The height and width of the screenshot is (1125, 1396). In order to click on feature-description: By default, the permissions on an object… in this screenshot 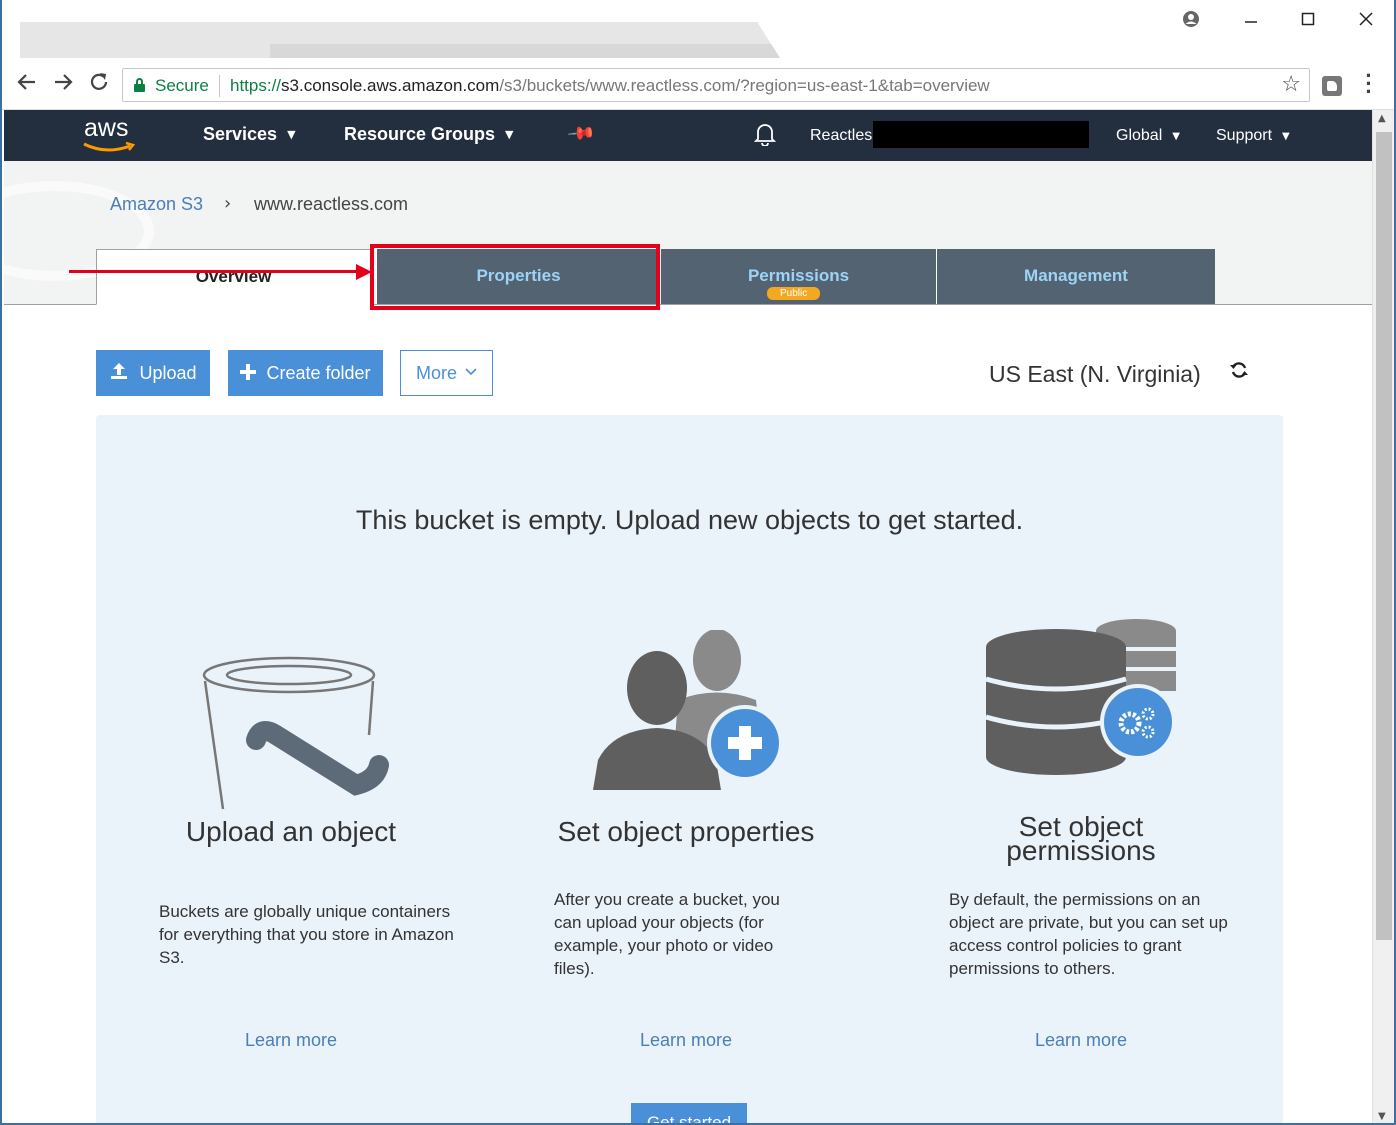, I will do `click(1088, 934)`.